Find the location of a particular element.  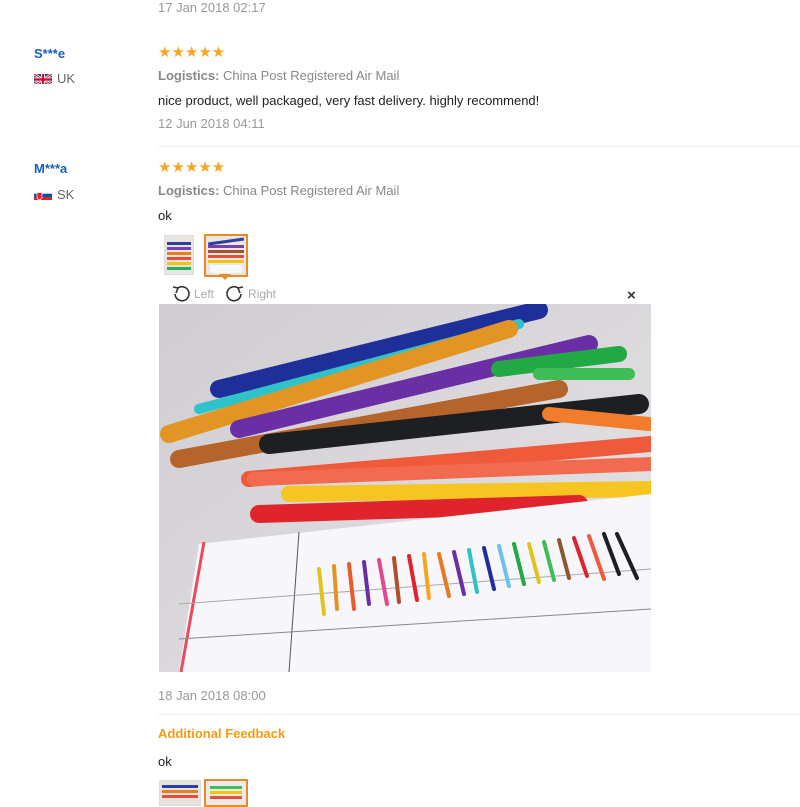

active-thumb-caret is located at coordinates (225, 277).